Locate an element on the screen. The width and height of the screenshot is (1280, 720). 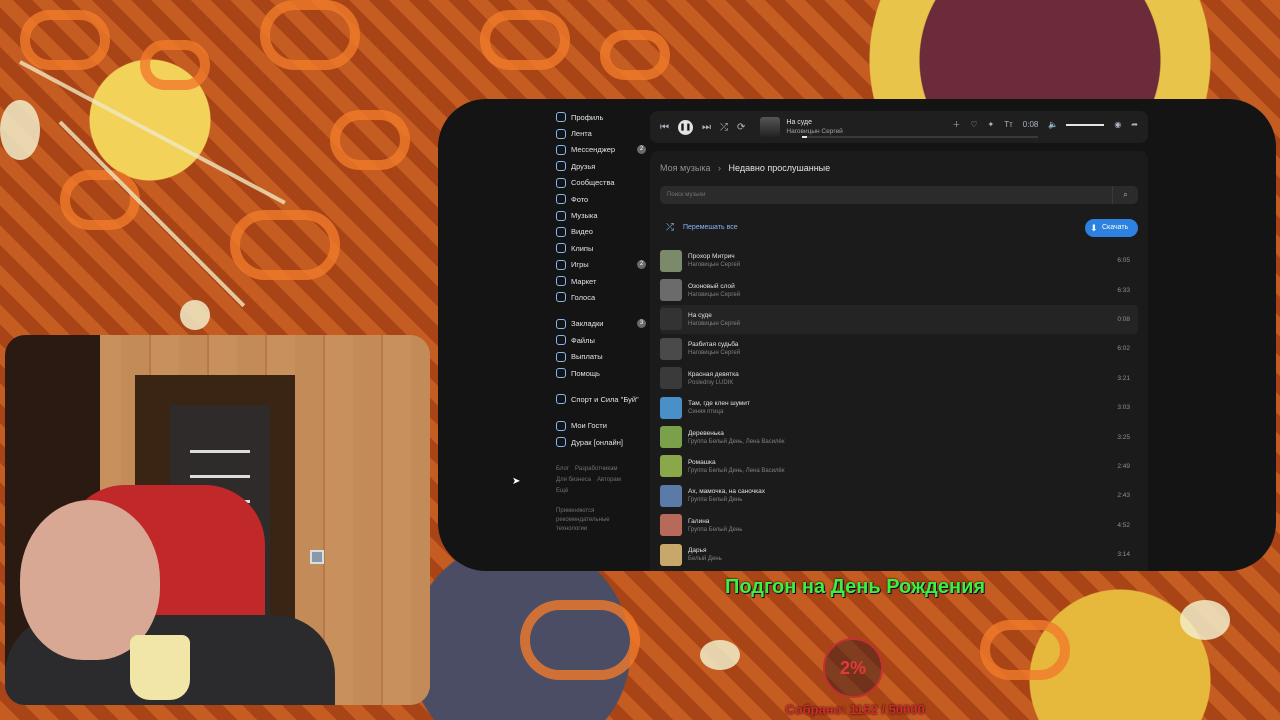
track-row: Галина Группа Белый День 4:52 is located at coordinates (899, 525).